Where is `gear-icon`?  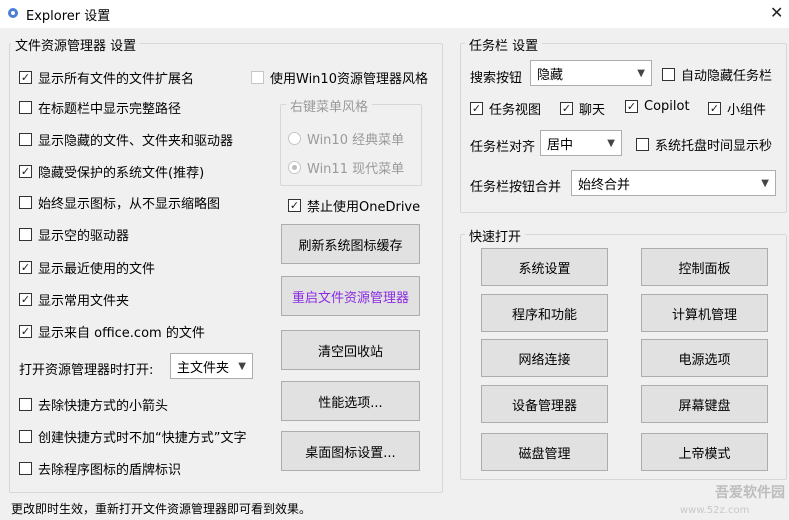 gear-icon is located at coordinates (13, 13).